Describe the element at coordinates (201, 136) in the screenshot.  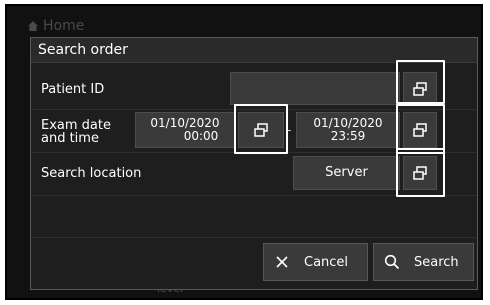
I see `exam-start-time: 00:00` at that location.